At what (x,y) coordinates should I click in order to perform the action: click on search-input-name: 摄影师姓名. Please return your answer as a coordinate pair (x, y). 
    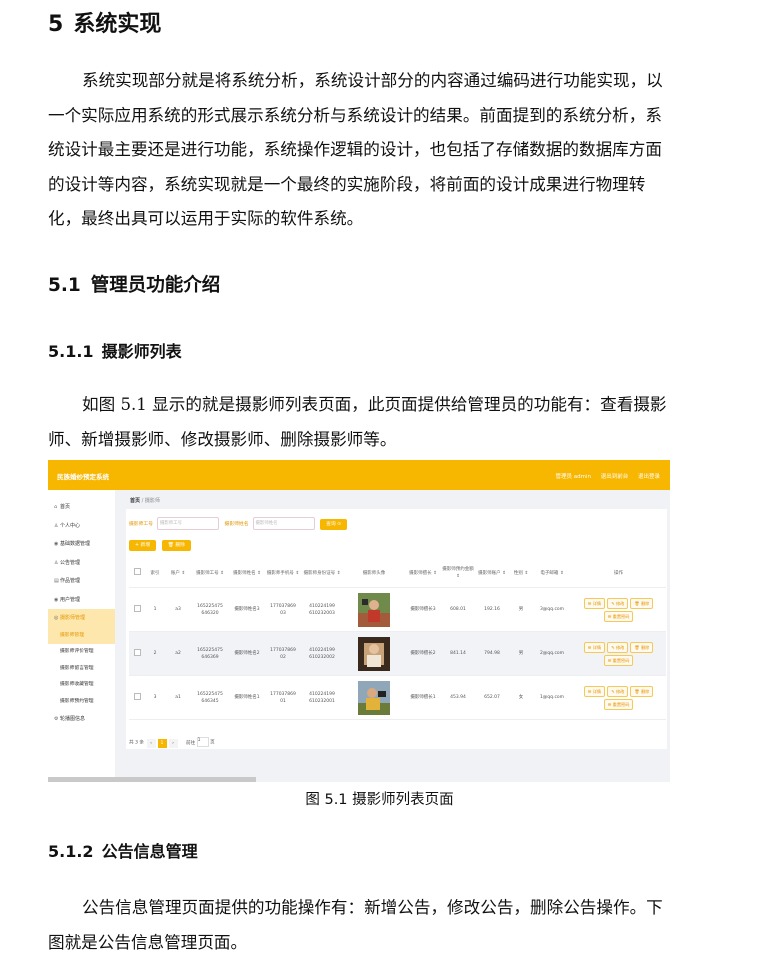
    Looking at the image, I should click on (283, 523).